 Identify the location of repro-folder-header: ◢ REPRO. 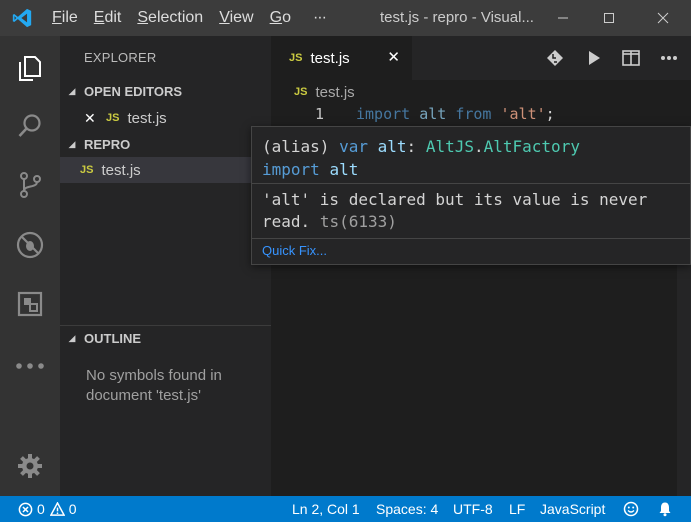
(165, 144).